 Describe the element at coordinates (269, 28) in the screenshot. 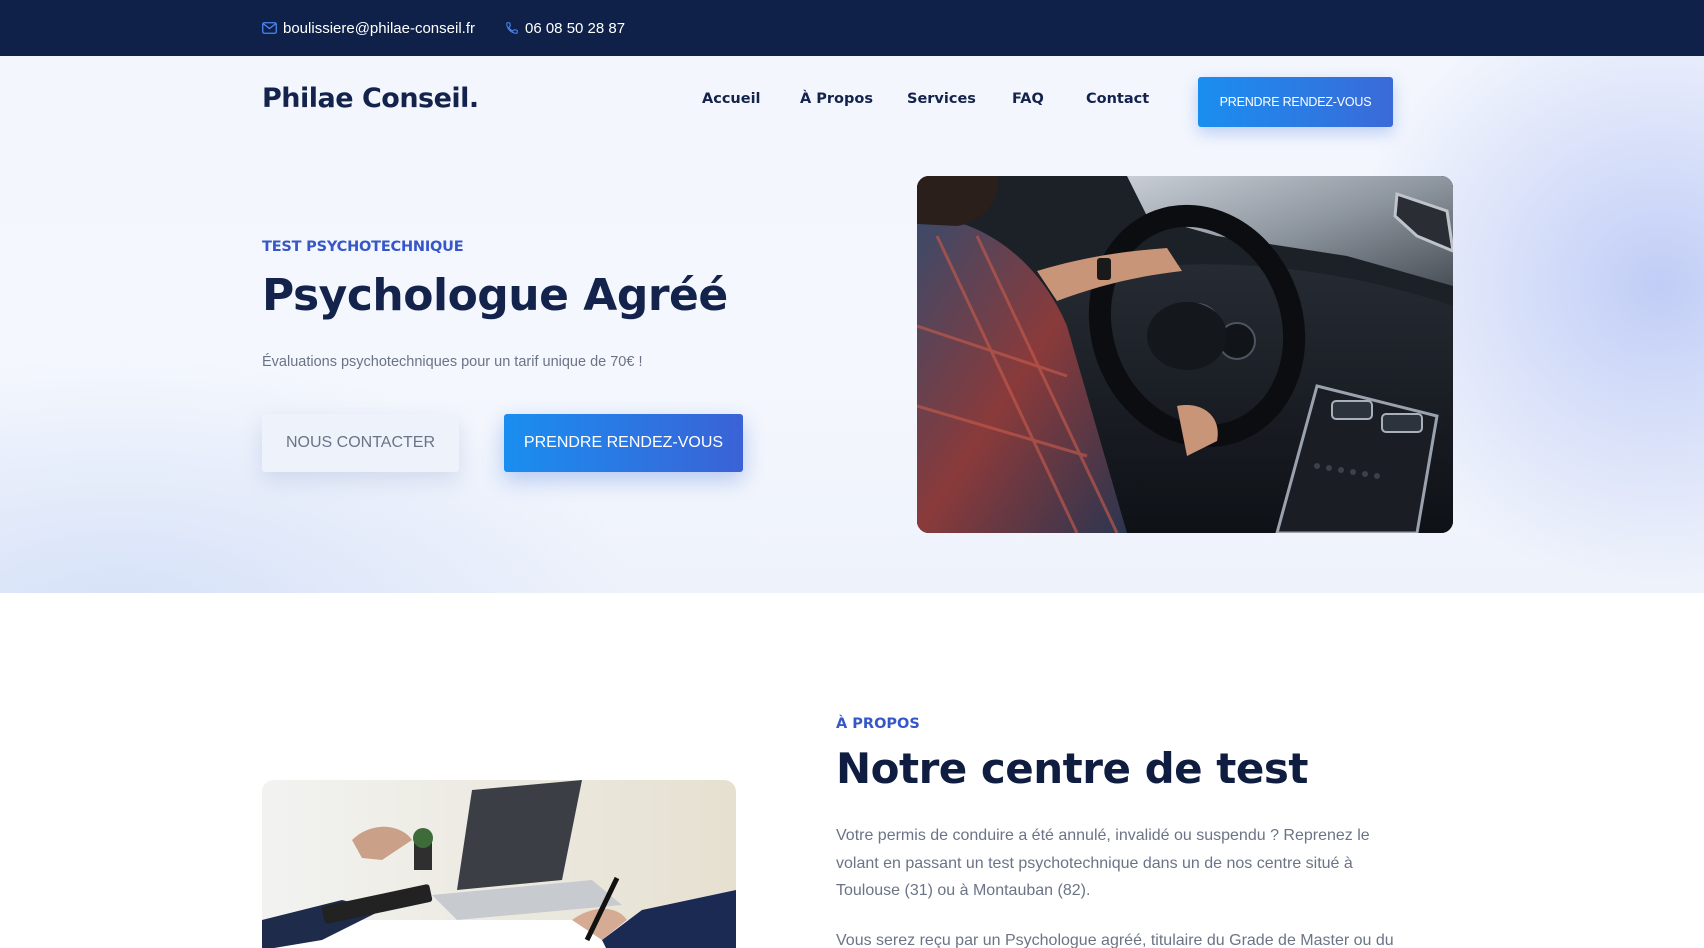

I see `mail-icon` at that location.